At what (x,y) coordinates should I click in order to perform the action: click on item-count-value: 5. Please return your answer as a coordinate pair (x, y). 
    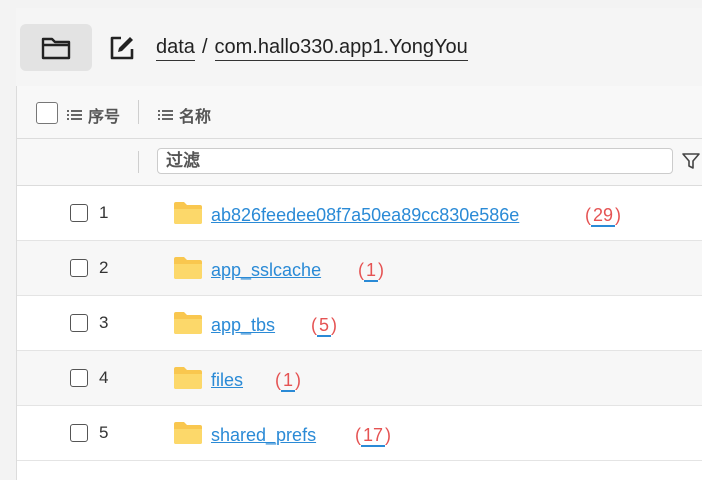
    Looking at the image, I should click on (324, 326).